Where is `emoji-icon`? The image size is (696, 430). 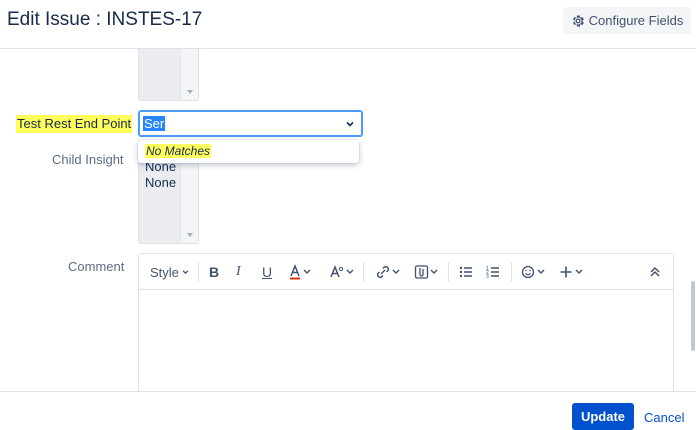
emoji-icon is located at coordinates (534, 272).